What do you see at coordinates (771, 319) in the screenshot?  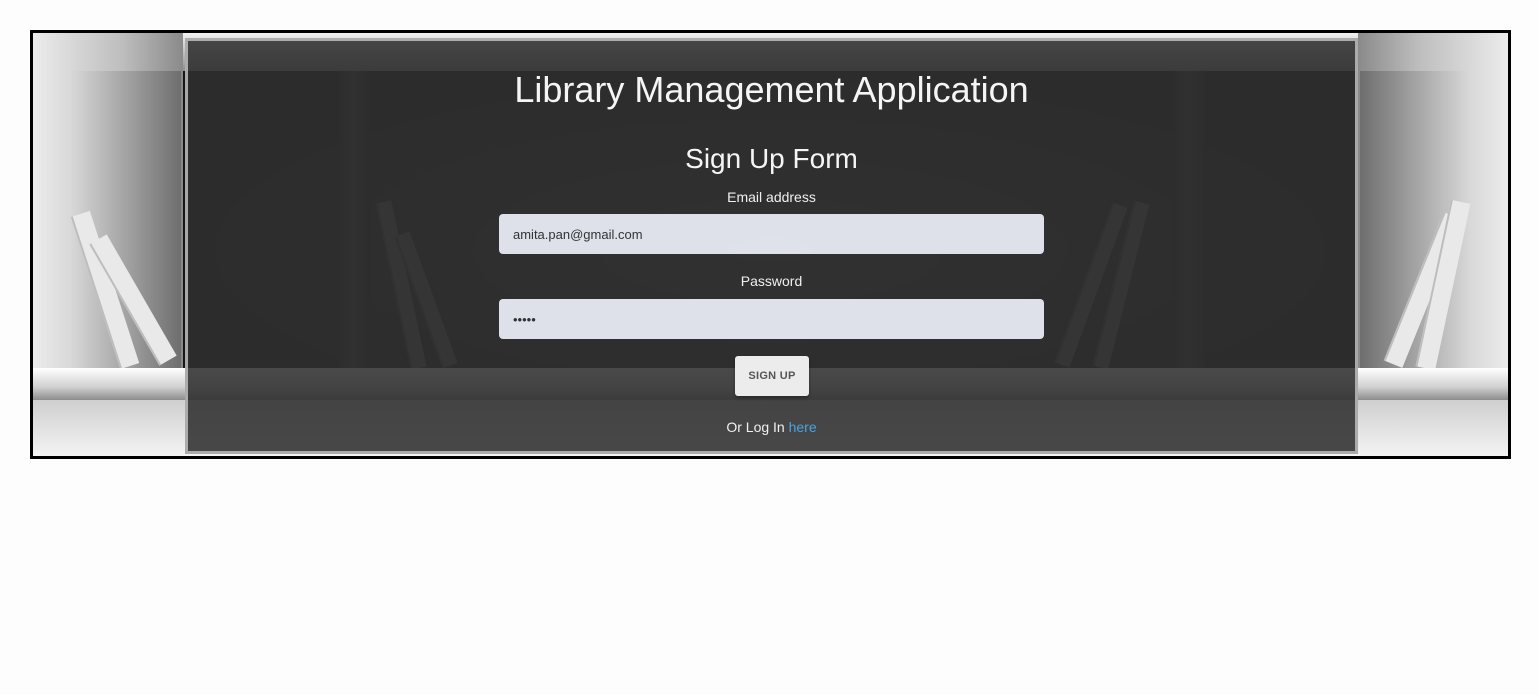 I see `password-field` at bounding box center [771, 319].